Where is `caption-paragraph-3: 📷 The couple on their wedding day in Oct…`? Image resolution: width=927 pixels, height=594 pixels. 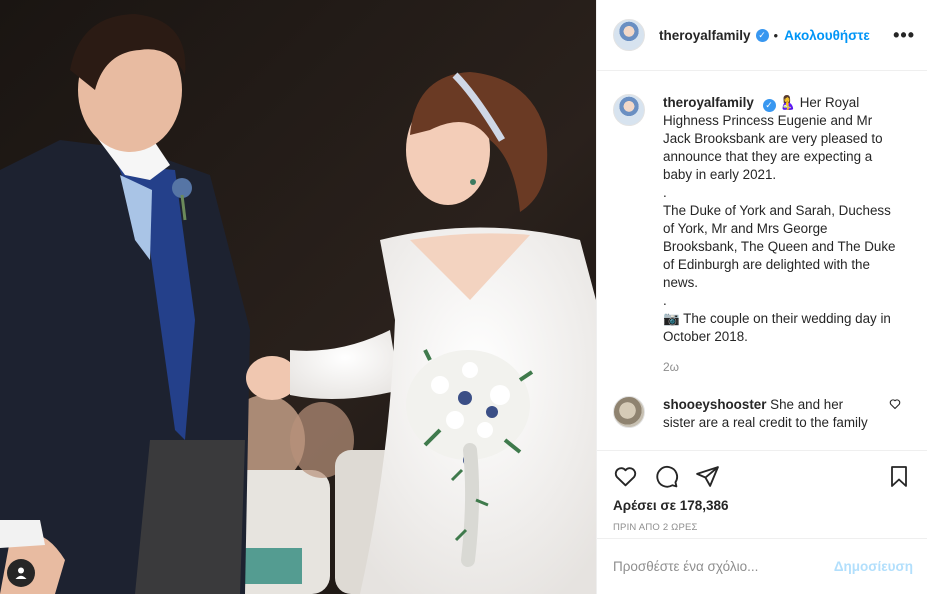
caption-paragraph-3: 📷 The couple on their wedding day in Oct… is located at coordinates (783, 328).